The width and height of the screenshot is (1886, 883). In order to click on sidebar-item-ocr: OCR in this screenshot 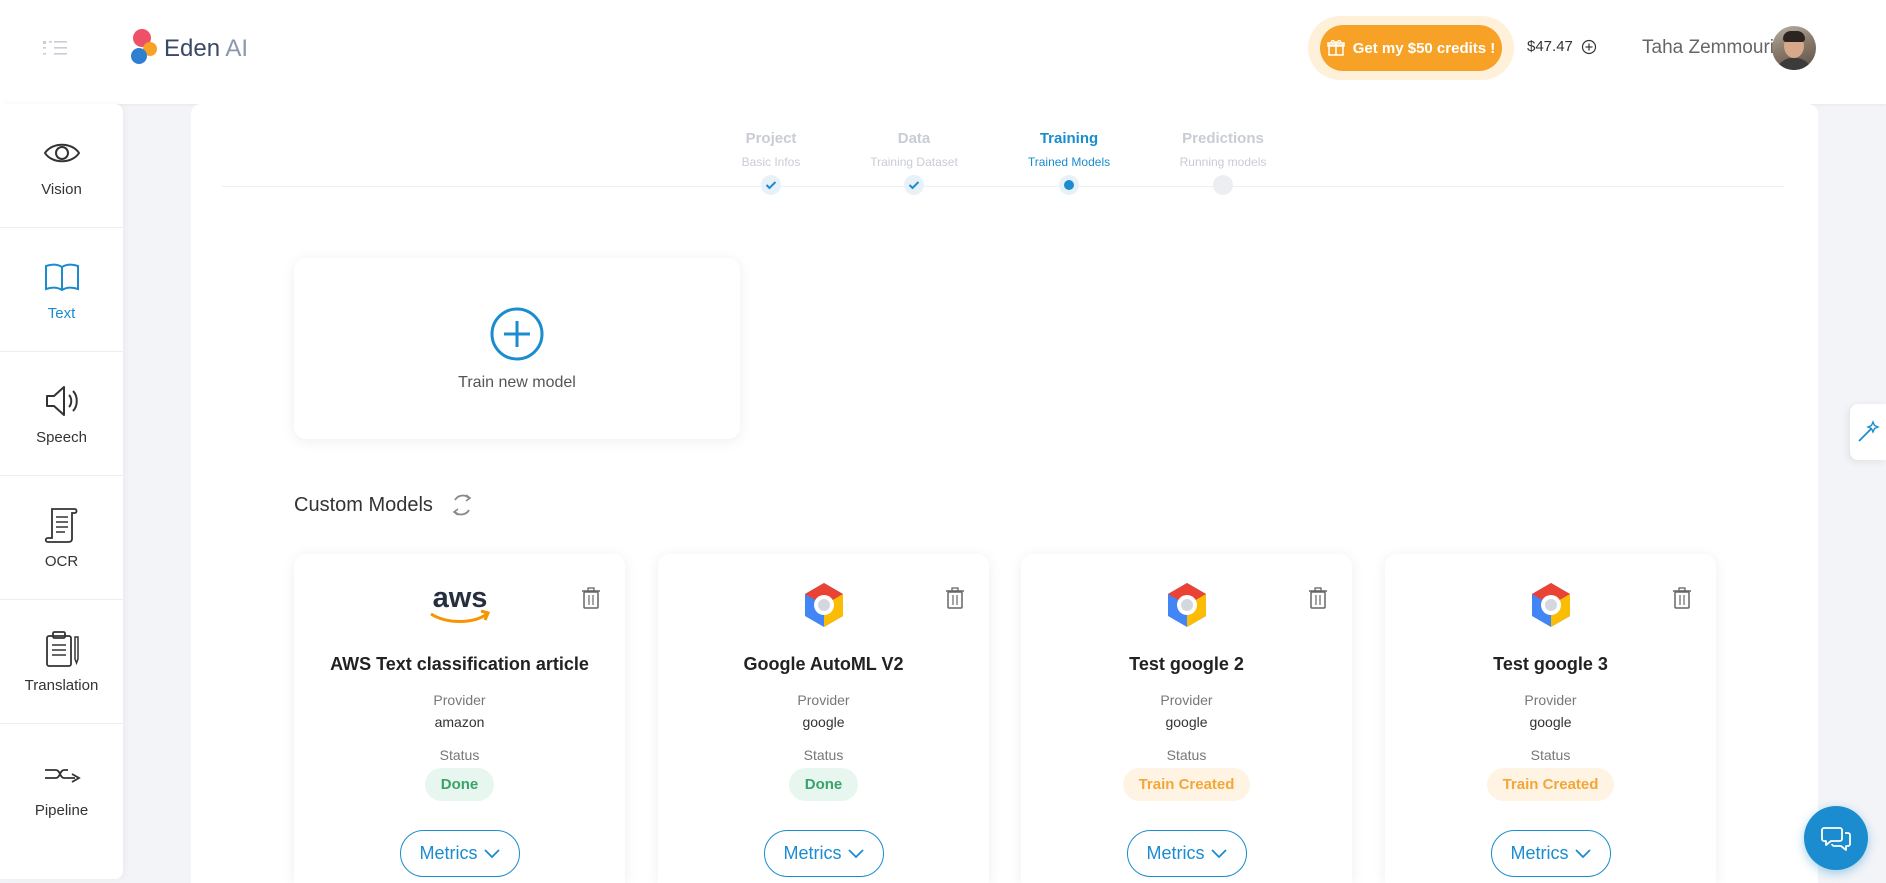, I will do `click(61, 538)`.